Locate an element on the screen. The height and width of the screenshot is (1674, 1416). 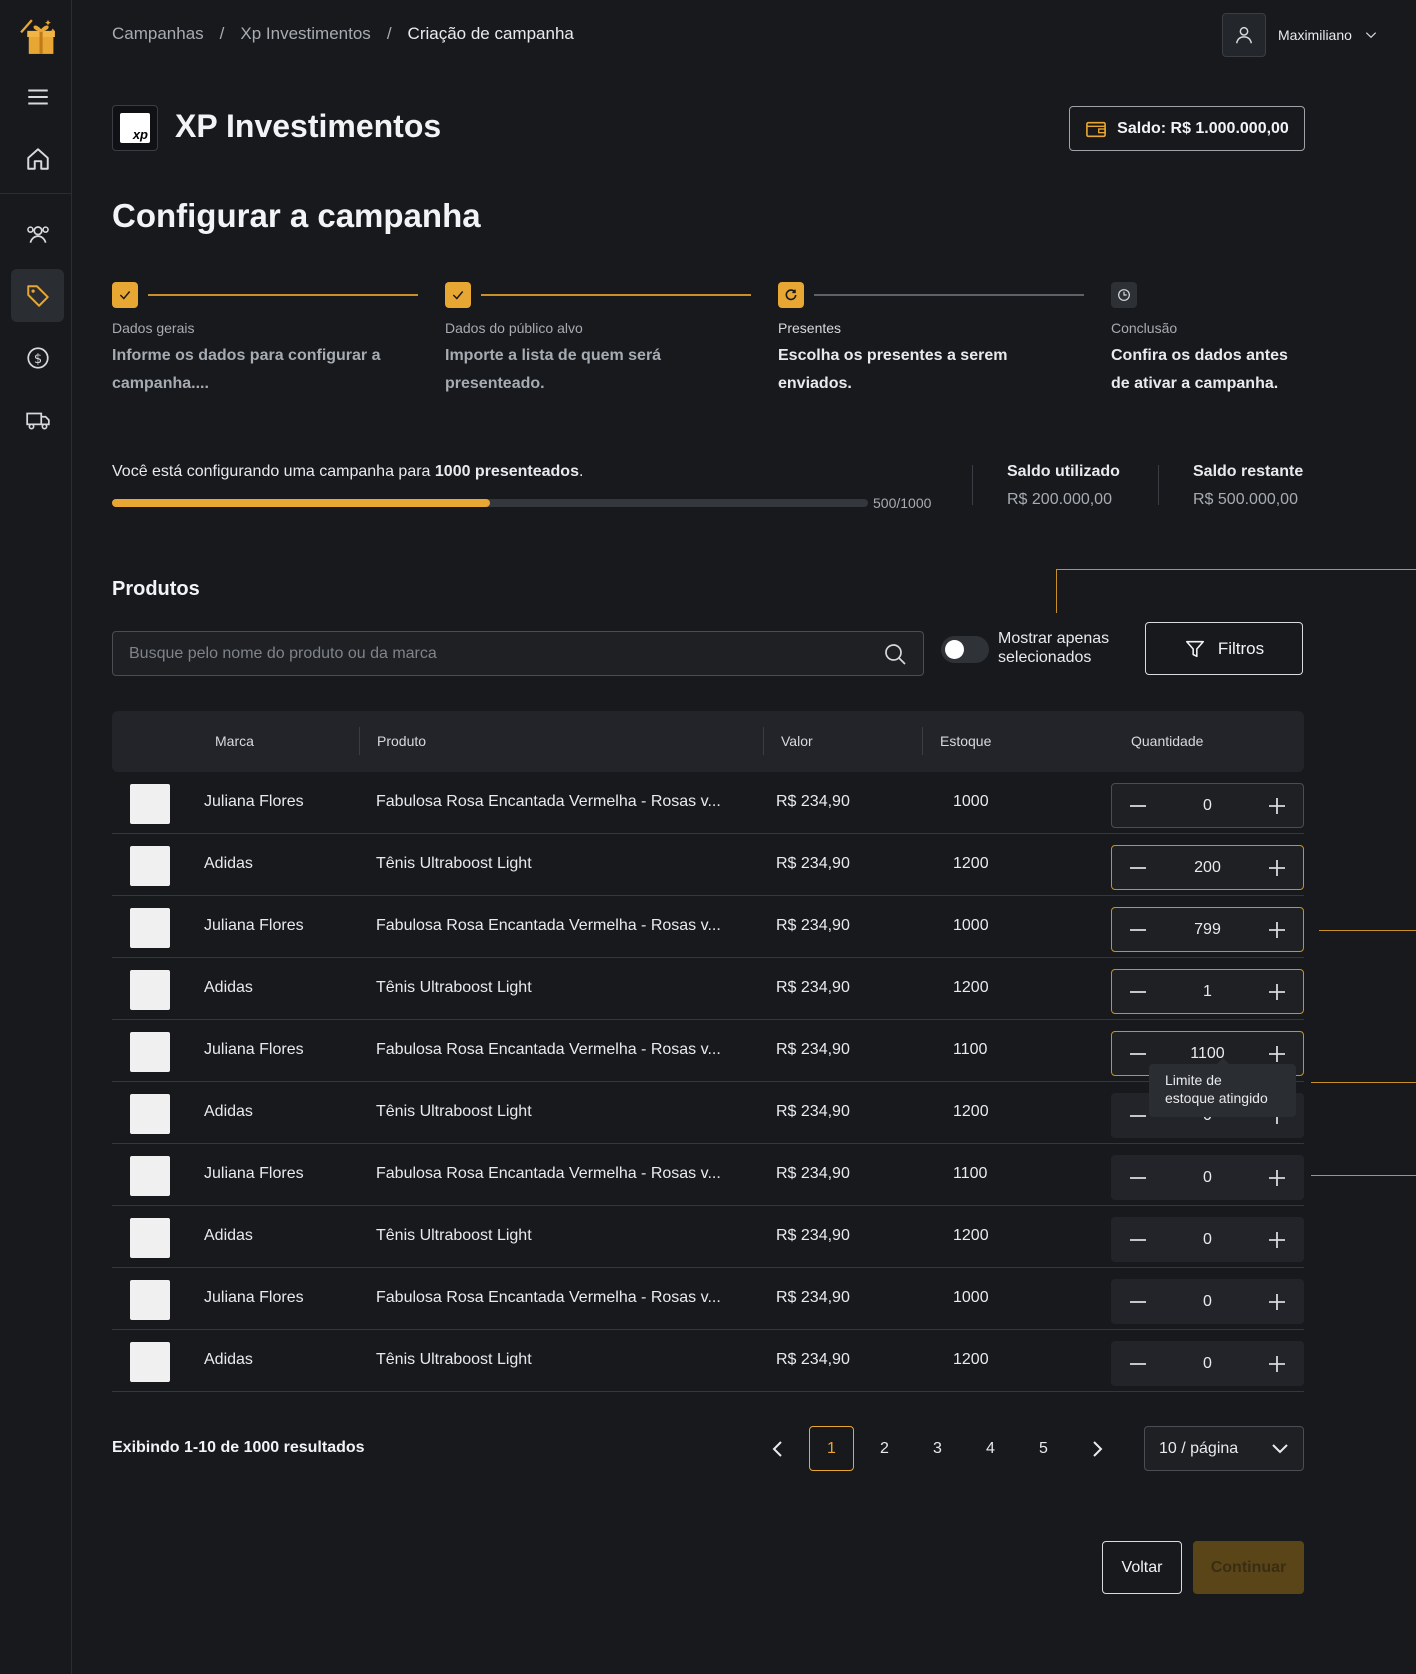
results-count: Exibindo 1-10 de 1000 resultados is located at coordinates (238, 1447).